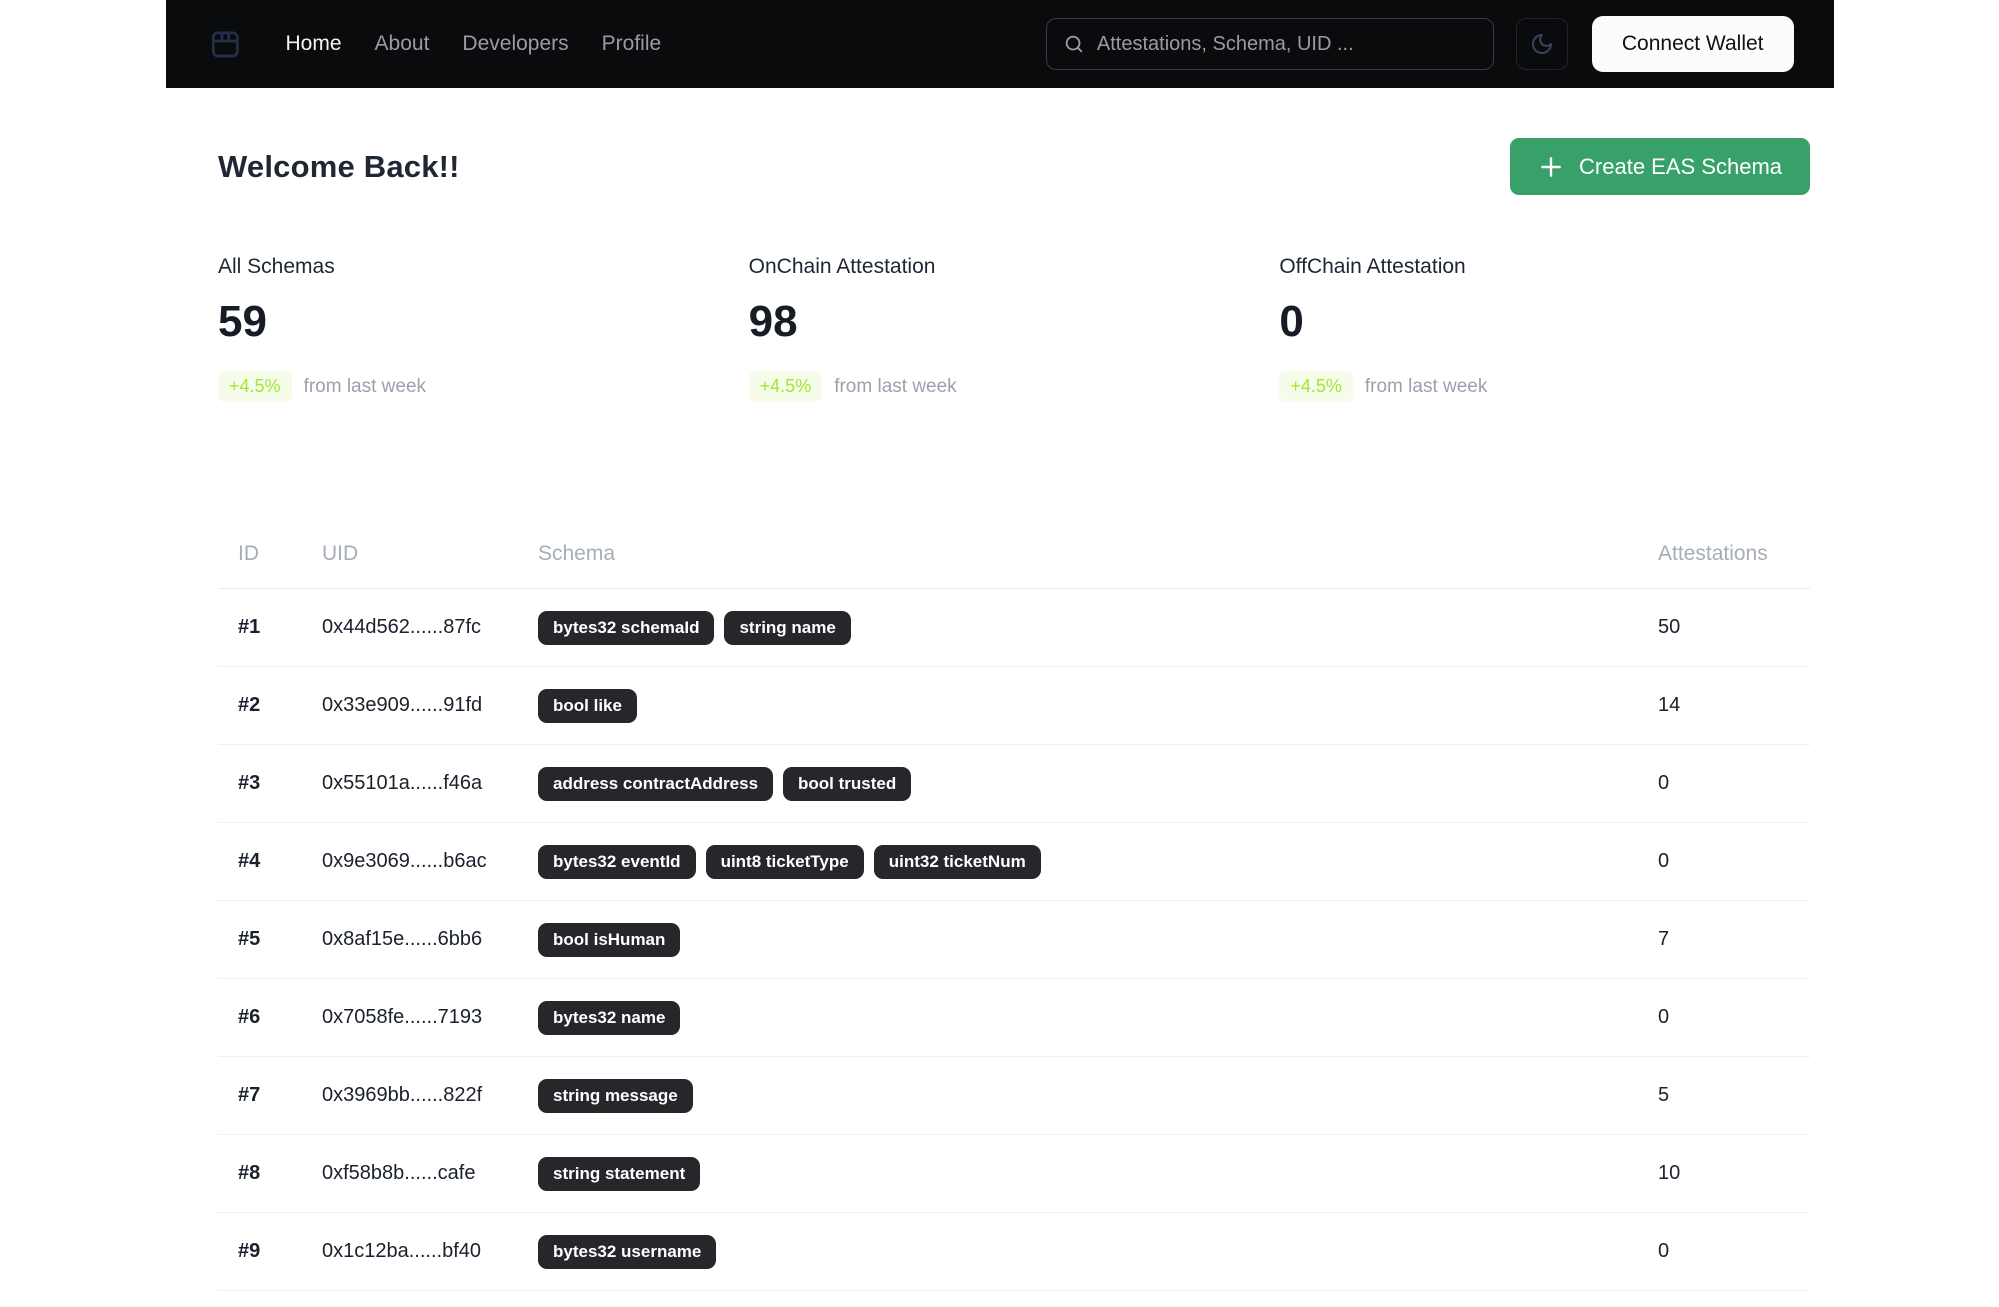 Image resolution: width=1999 pixels, height=1307 pixels. I want to click on table-row: #5 0x8af15e......6bb6 bool isHuman 7, so click(1014, 940).